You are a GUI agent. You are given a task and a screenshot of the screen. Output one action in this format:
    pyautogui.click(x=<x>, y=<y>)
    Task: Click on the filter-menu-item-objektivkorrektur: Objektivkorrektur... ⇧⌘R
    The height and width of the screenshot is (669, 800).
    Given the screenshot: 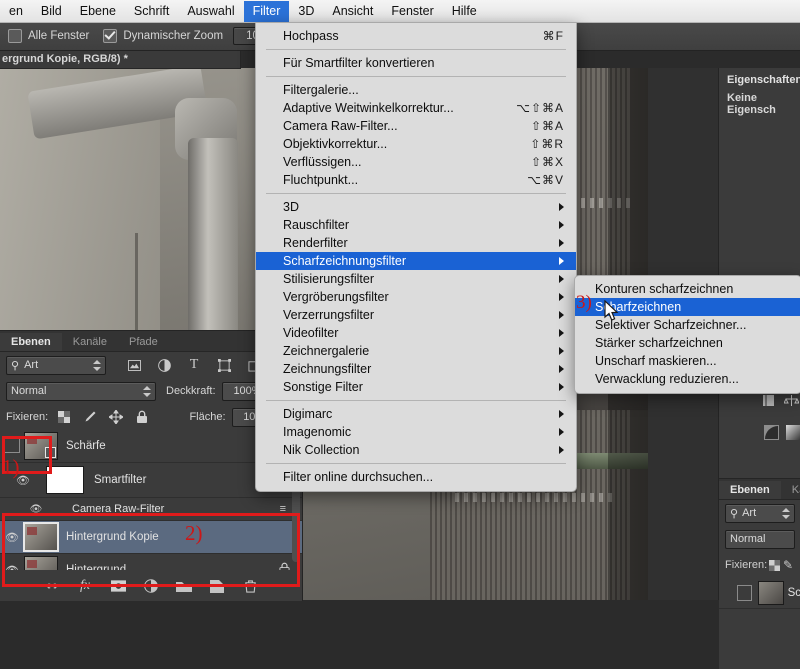 What is the action you would take?
    pyautogui.click(x=416, y=144)
    